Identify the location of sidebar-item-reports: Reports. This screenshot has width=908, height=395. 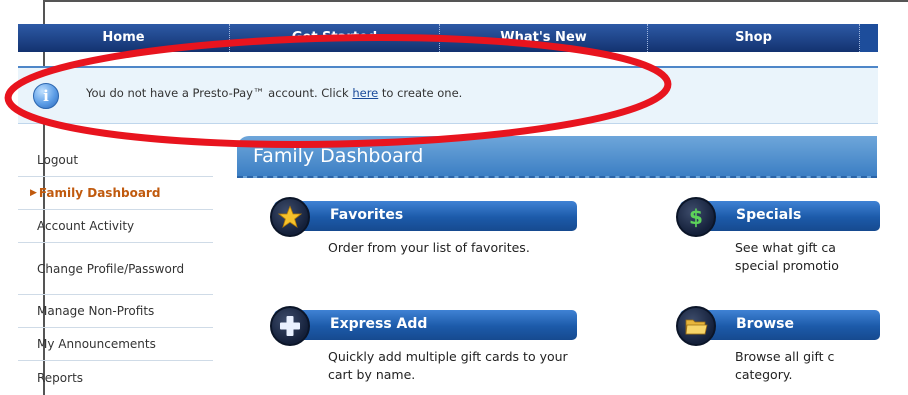
(115, 377).